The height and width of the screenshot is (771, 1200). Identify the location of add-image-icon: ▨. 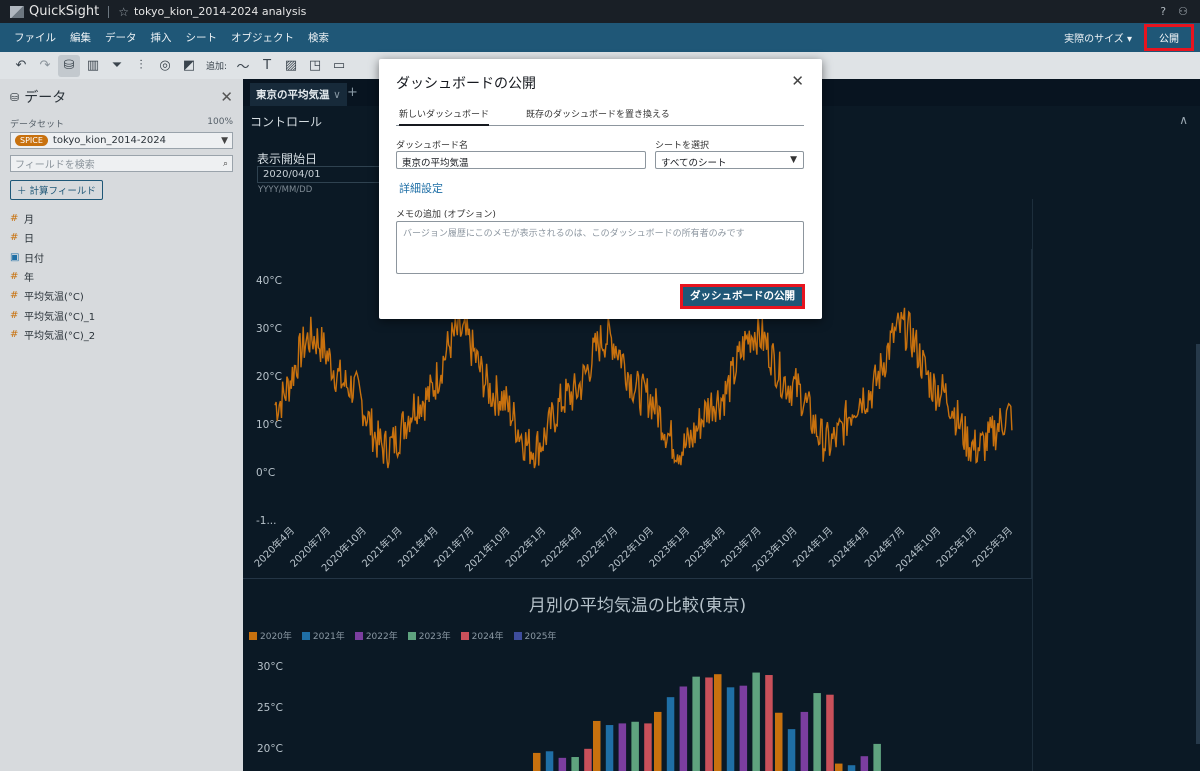
(291, 66).